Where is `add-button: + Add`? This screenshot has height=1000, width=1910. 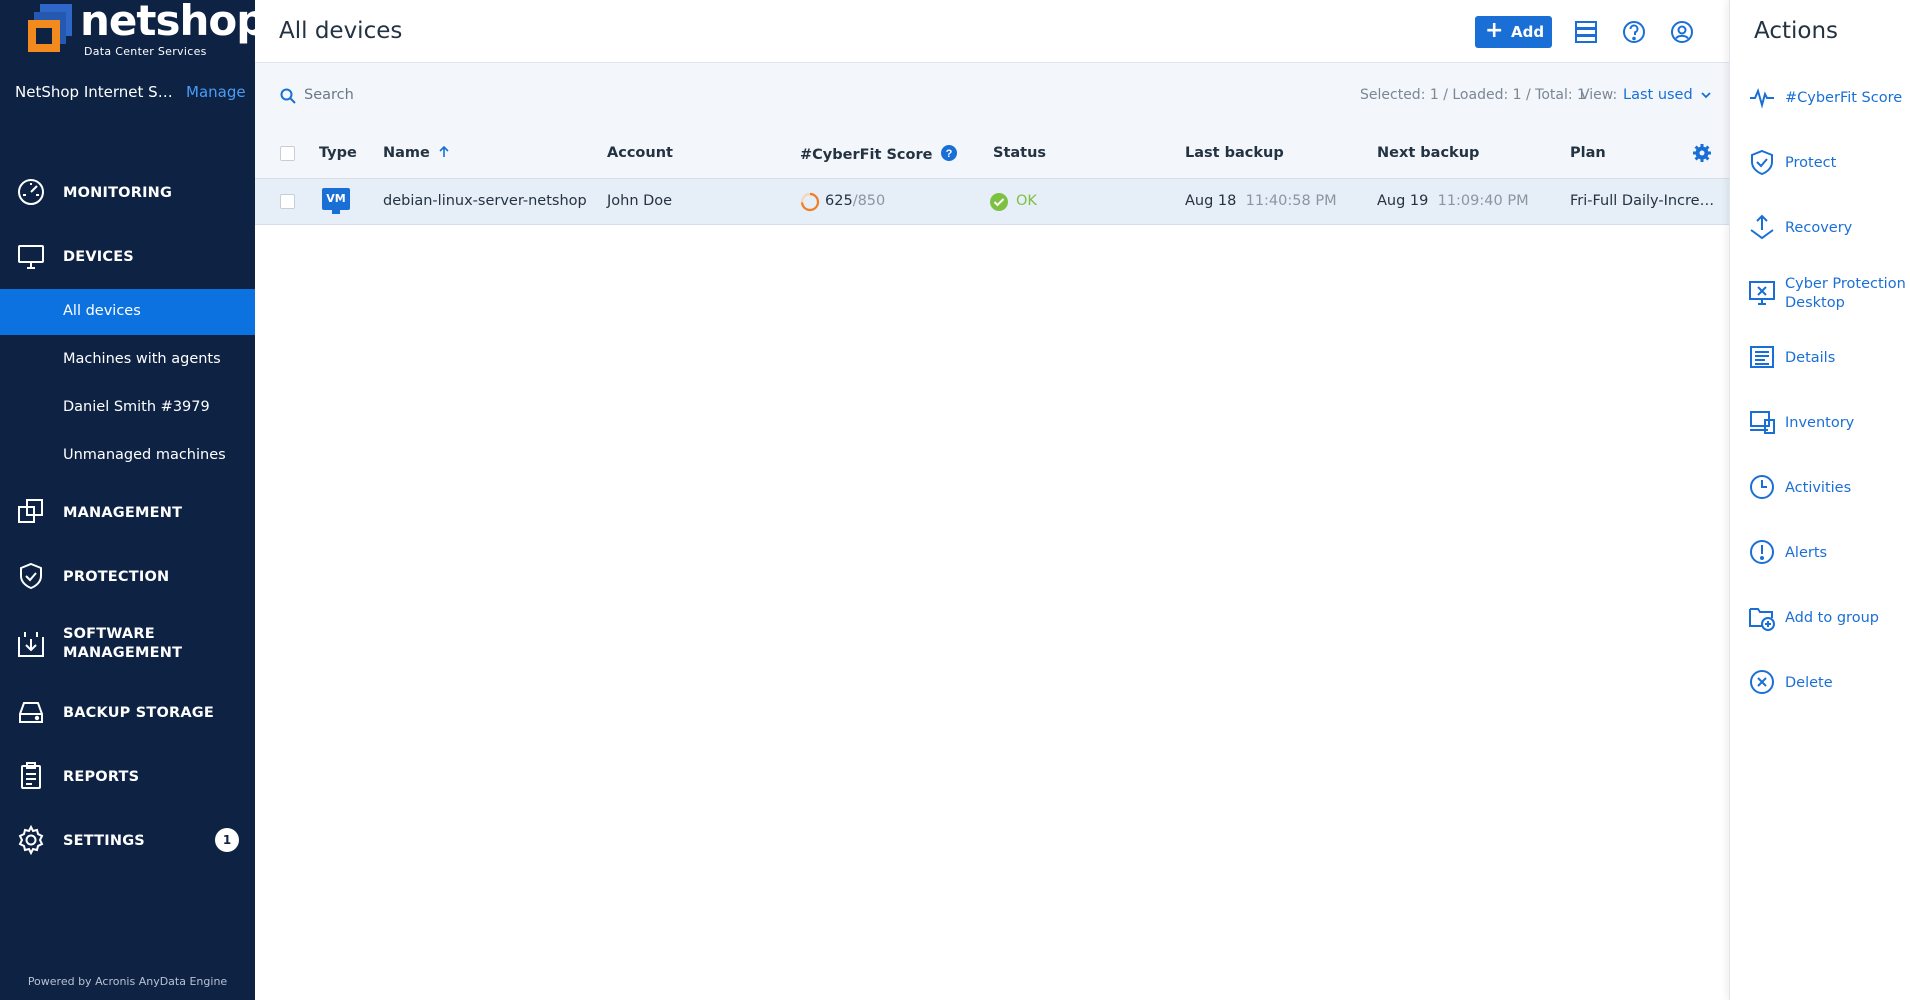
add-button: + Add is located at coordinates (1513, 32).